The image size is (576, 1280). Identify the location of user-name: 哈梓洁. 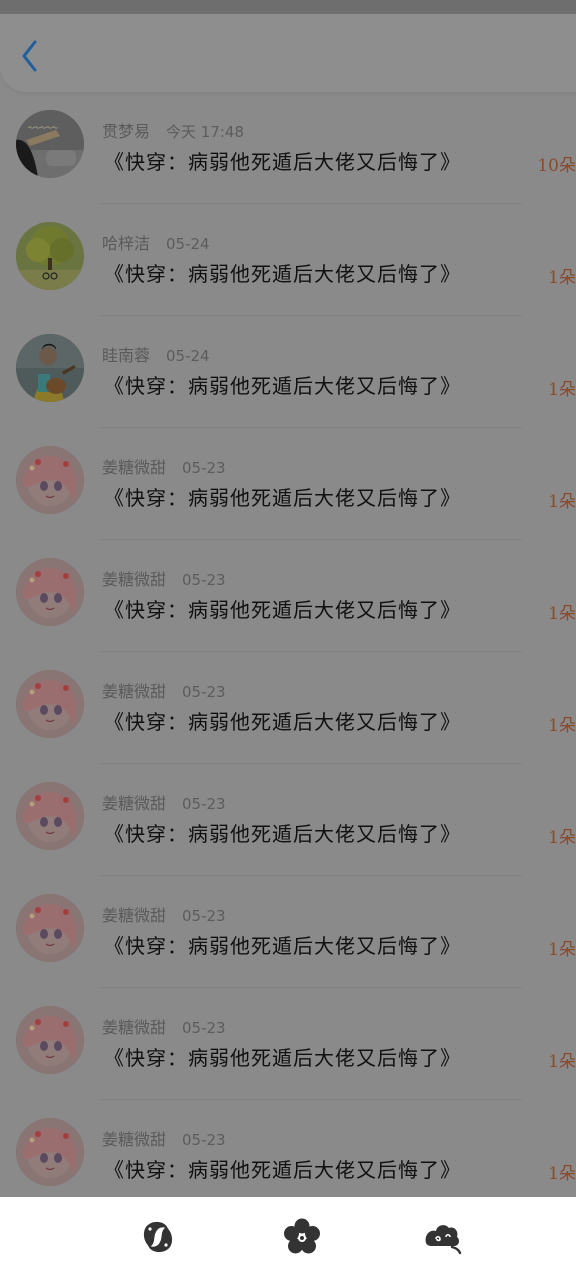
(126, 243).